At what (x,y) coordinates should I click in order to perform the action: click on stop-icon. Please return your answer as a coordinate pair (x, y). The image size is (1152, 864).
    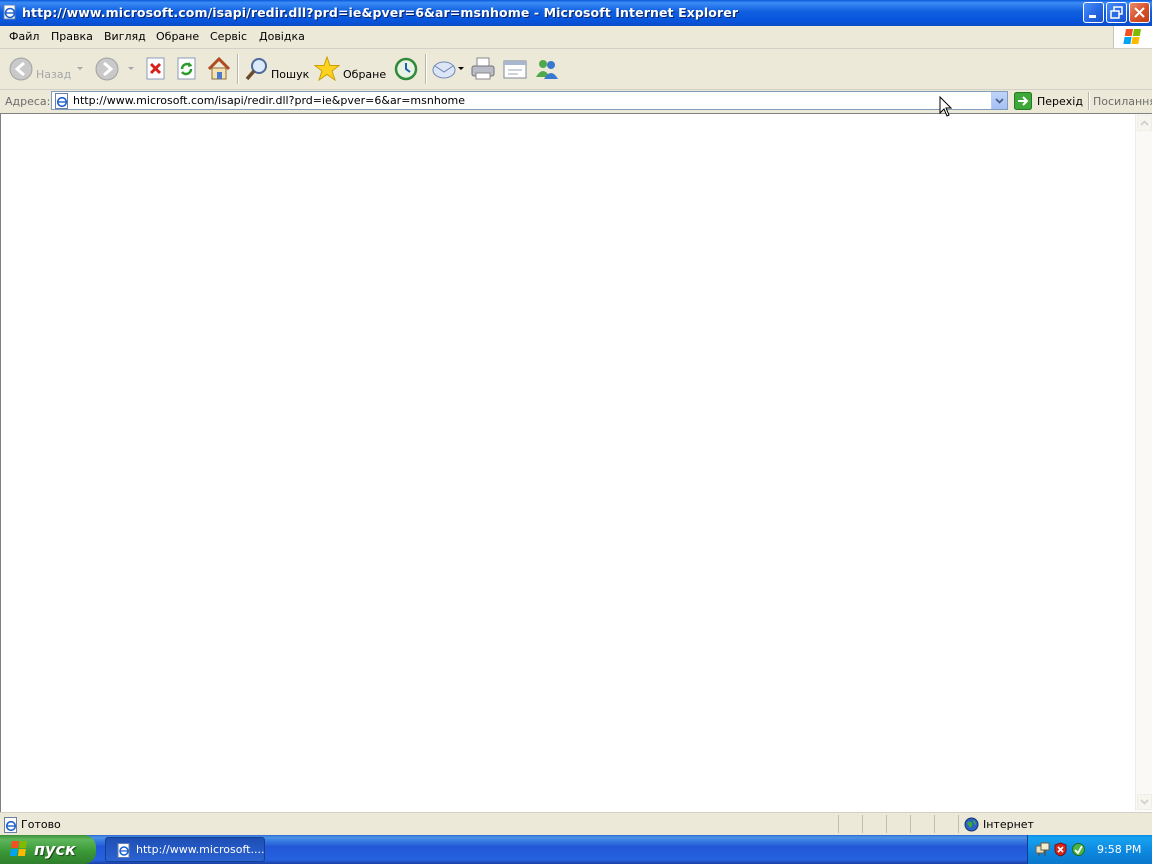
    Looking at the image, I should click on (155, 68).